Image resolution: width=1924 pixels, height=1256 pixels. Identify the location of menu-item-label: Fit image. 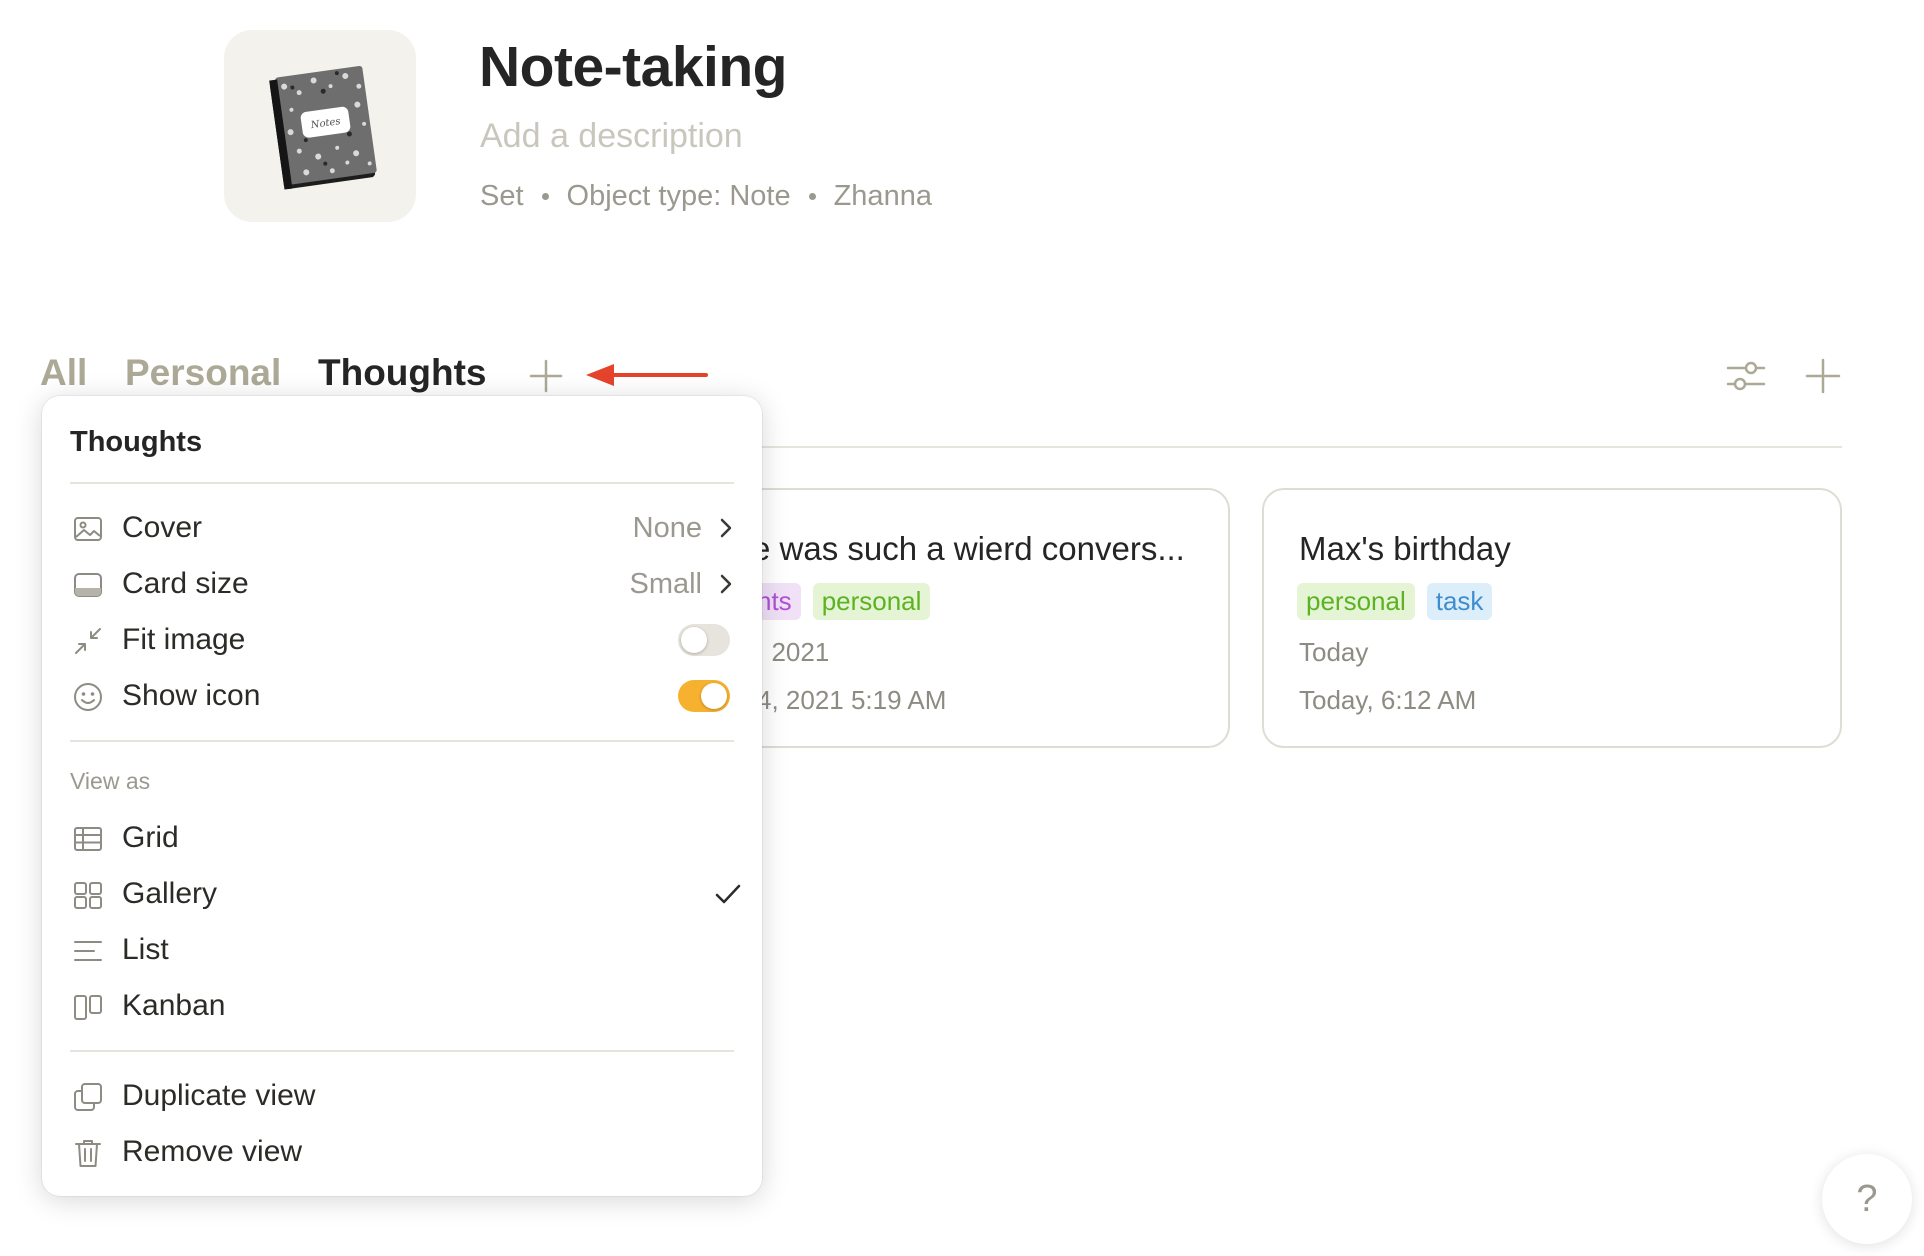
(184, 639).